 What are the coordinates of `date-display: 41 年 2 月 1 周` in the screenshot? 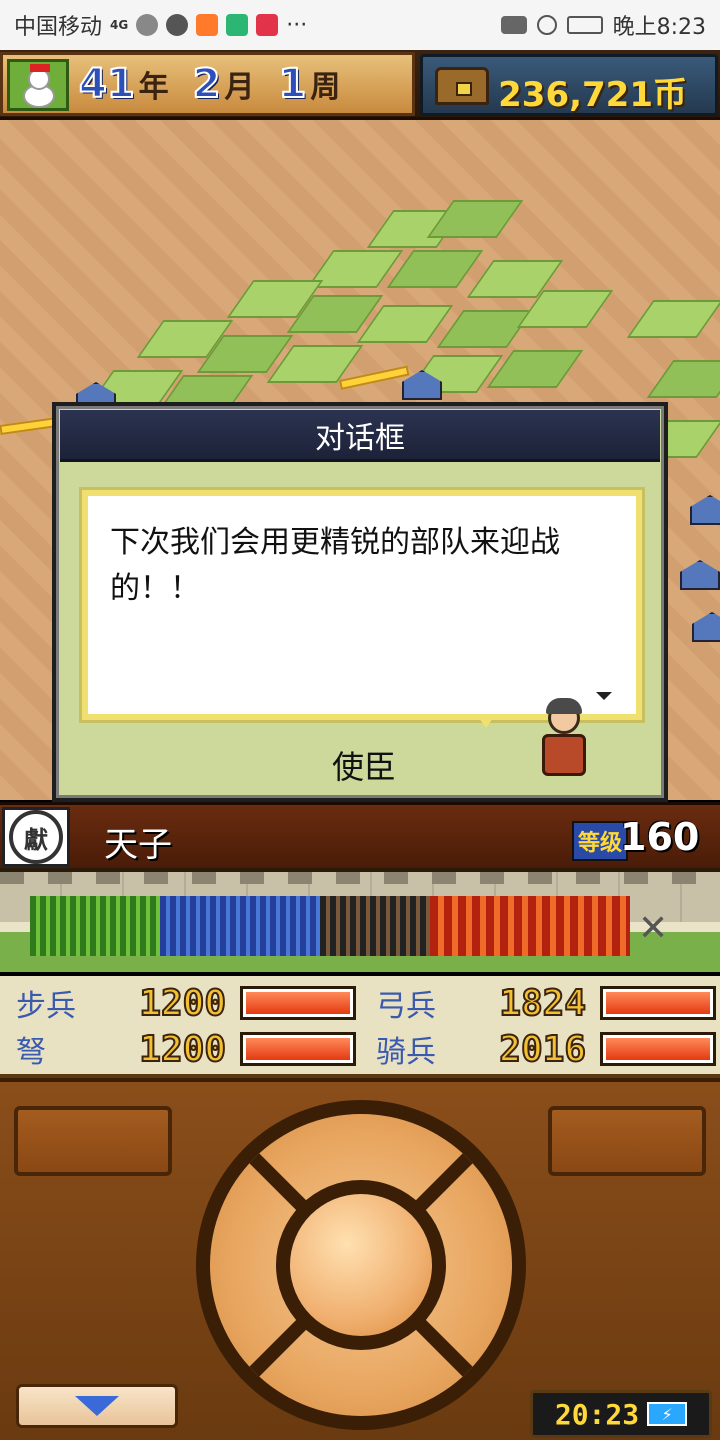 It's located at (219, 84).